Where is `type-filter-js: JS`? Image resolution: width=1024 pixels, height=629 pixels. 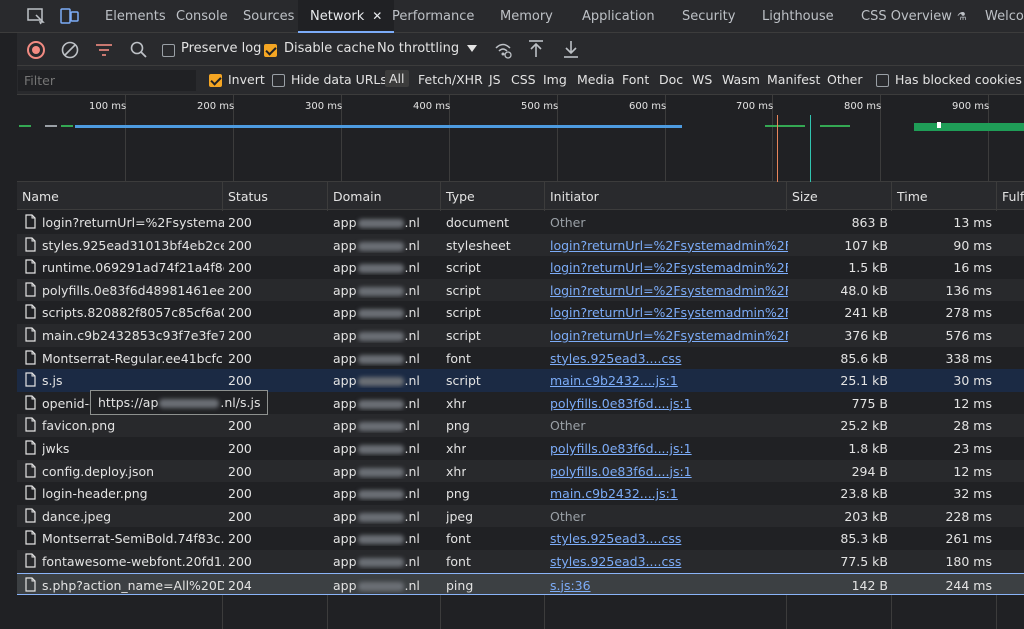
type-filter-js: JS is located at coordinates (495, 79).